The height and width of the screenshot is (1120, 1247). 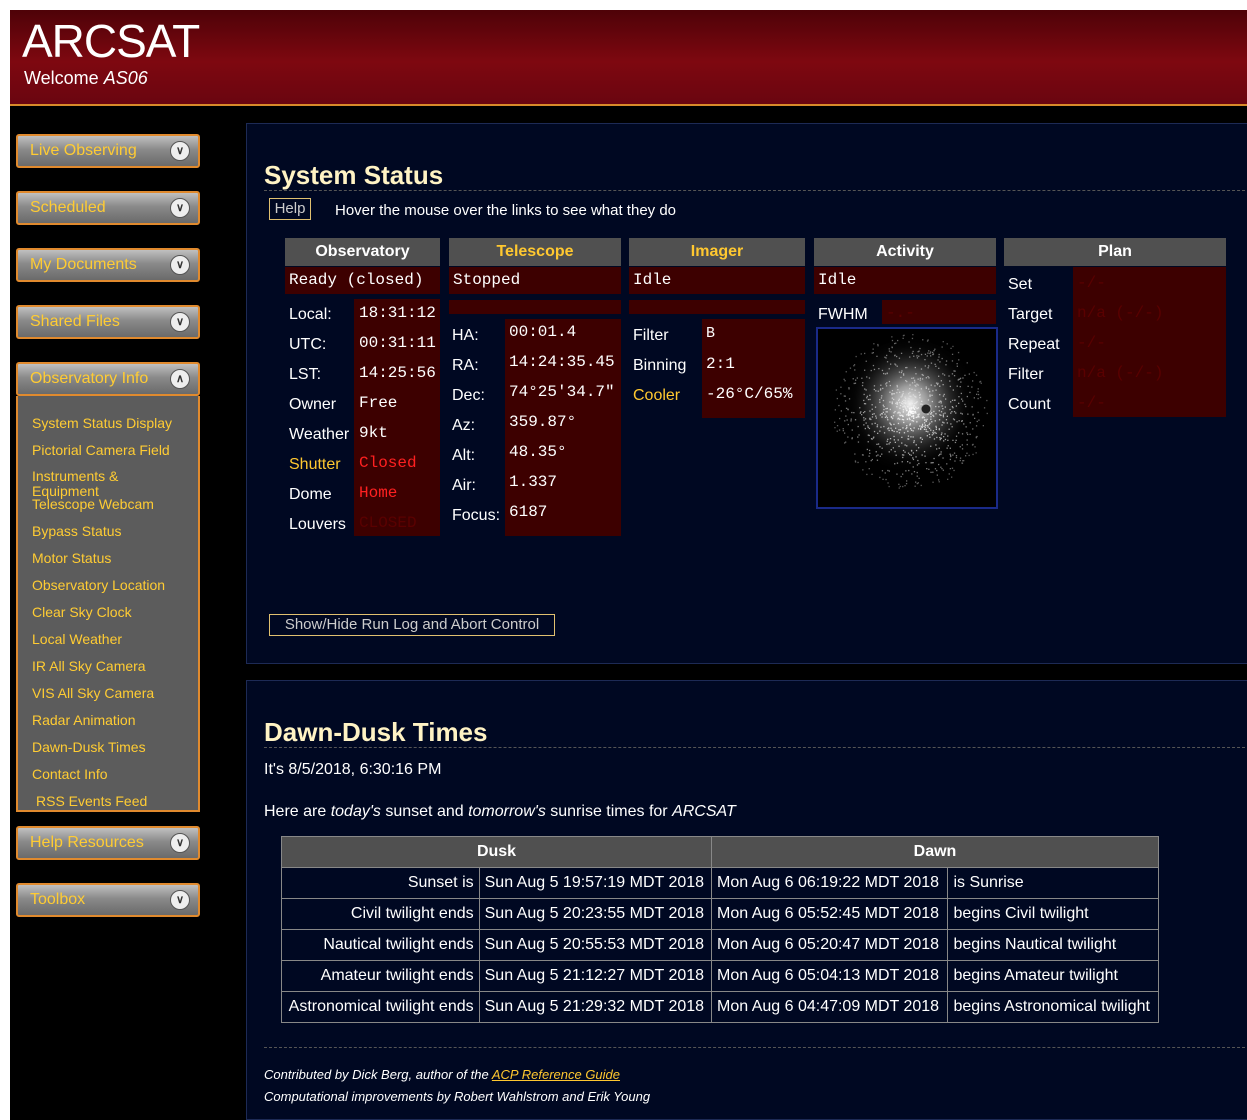 I want to click on link-dawn-dusk-times: Dawn-Dusk Times, so click(x=89, y=747).